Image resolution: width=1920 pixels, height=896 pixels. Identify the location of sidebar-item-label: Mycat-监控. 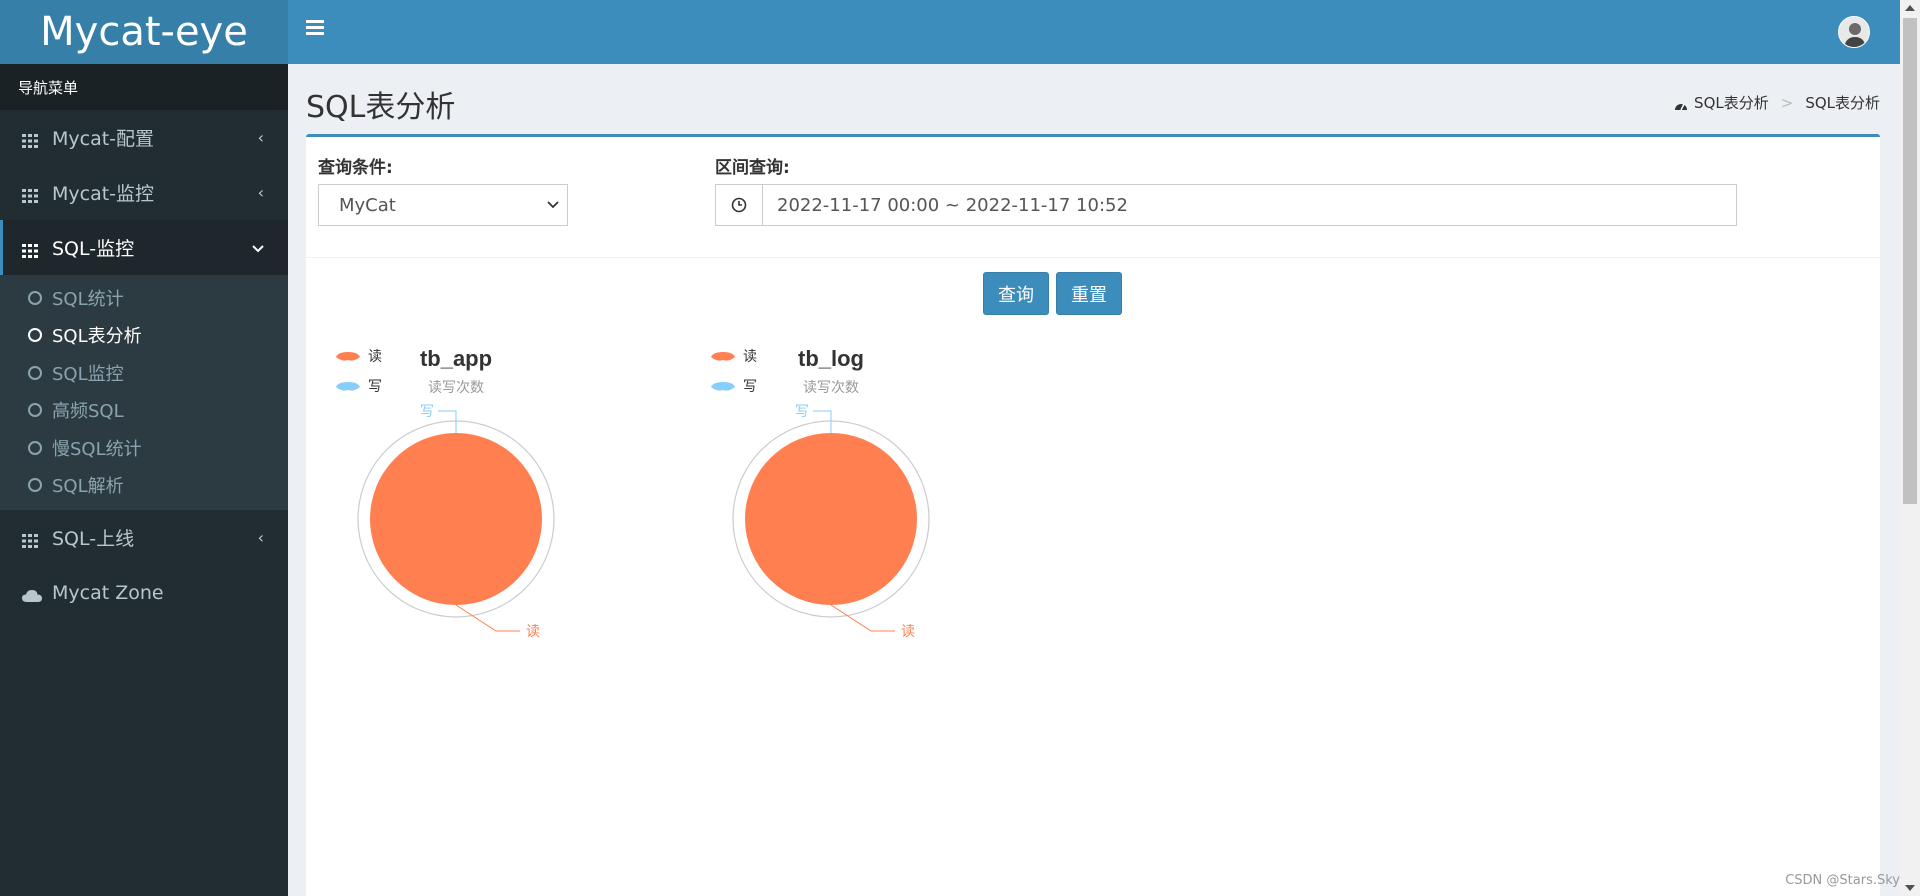
(103, 194).